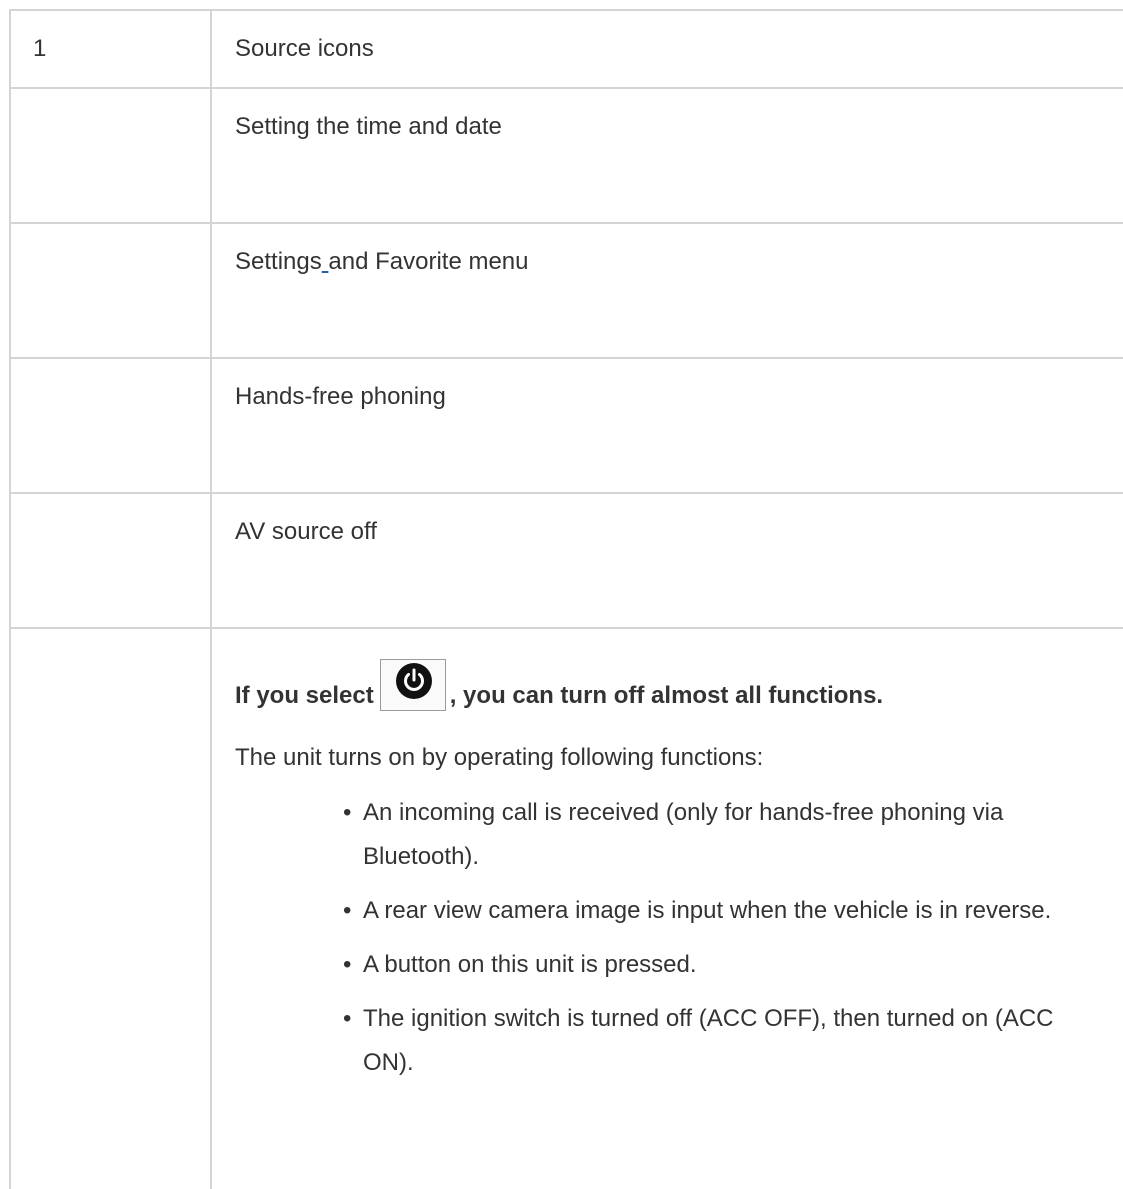  What do you see at coordinates (567, 50) in the screenshot?
I see `table-row: 1 Source icons` at bounding box center [567, 50].